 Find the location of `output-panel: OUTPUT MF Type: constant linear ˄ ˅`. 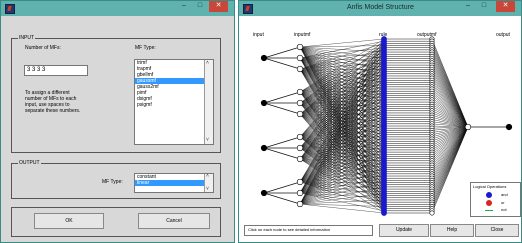

output-panel: OUTPUT MF Type: constant linear ˄ ˅ is located at coordinates (116, 179).